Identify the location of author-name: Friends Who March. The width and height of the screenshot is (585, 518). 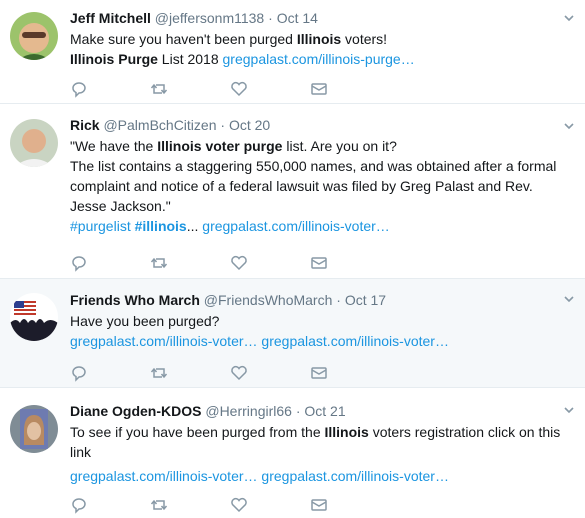
(135, 300).